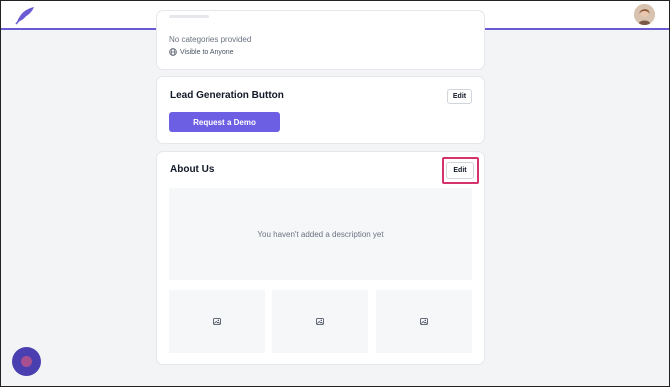 This screenshot has width=670, height=387. Describe the element at coordinates (320, 40) in the screenshot. I see `categories-card: No categories provided Visible to Anyone` at that location.